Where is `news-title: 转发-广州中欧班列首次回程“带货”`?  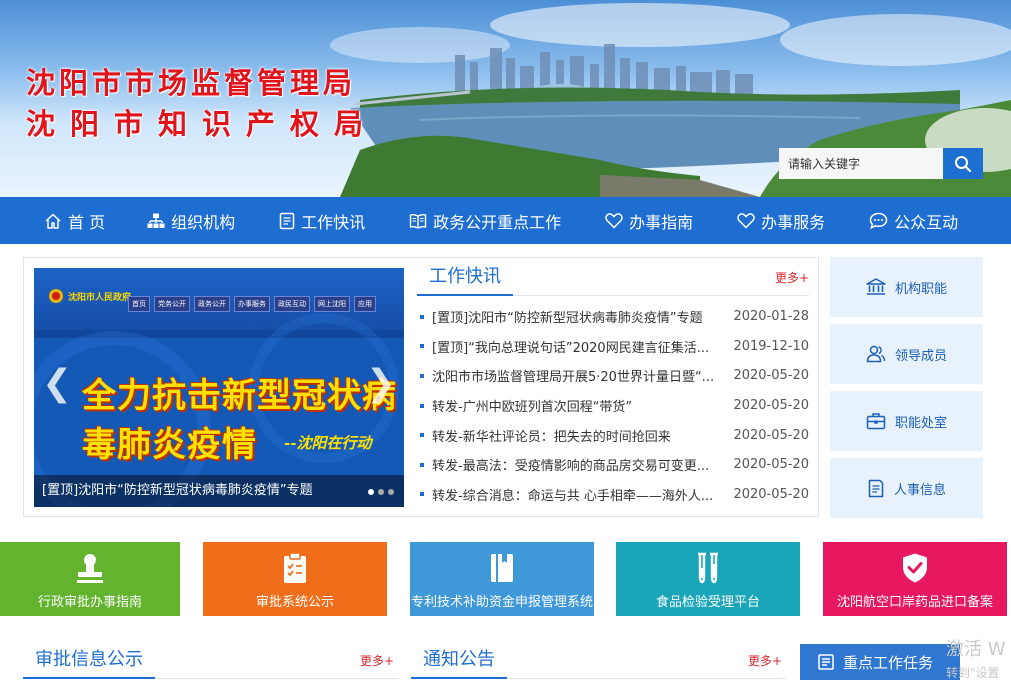
news-title: 转发-广州中欧班列首次回程“带货” is located at coordinates (532, 408).